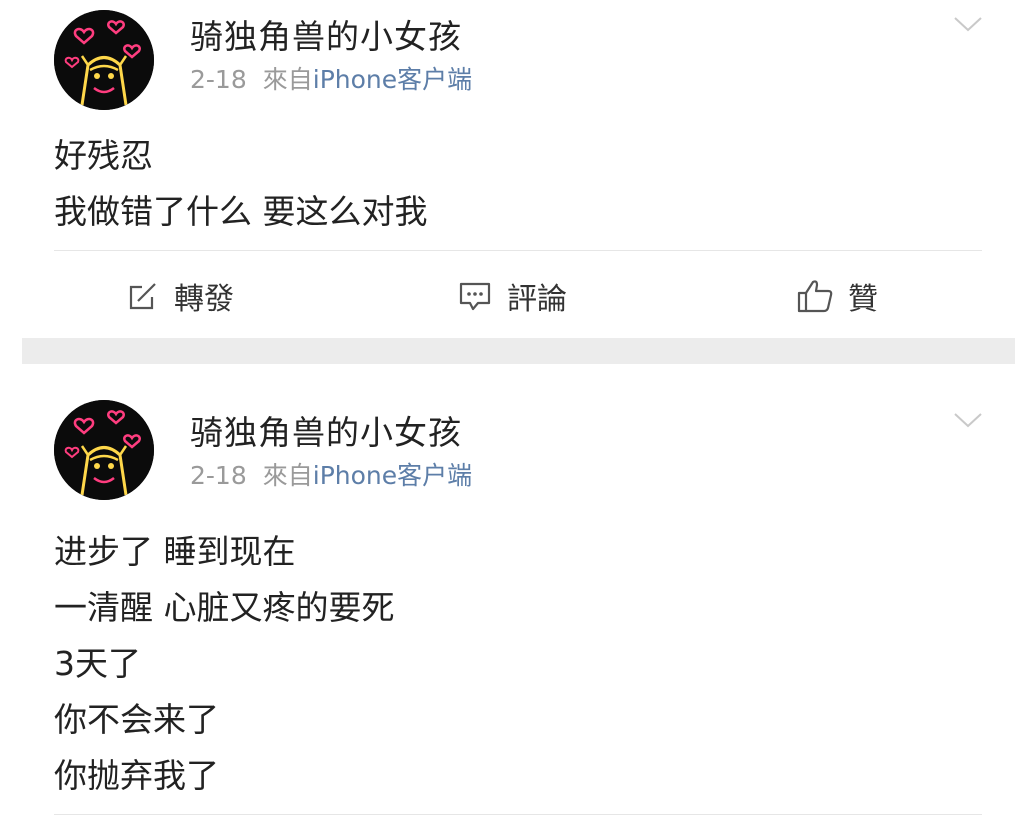  Describe the element at coordinates (175, 551) in the screenshot. I see `post-text-line: 进步了 睡到现在` at that location.